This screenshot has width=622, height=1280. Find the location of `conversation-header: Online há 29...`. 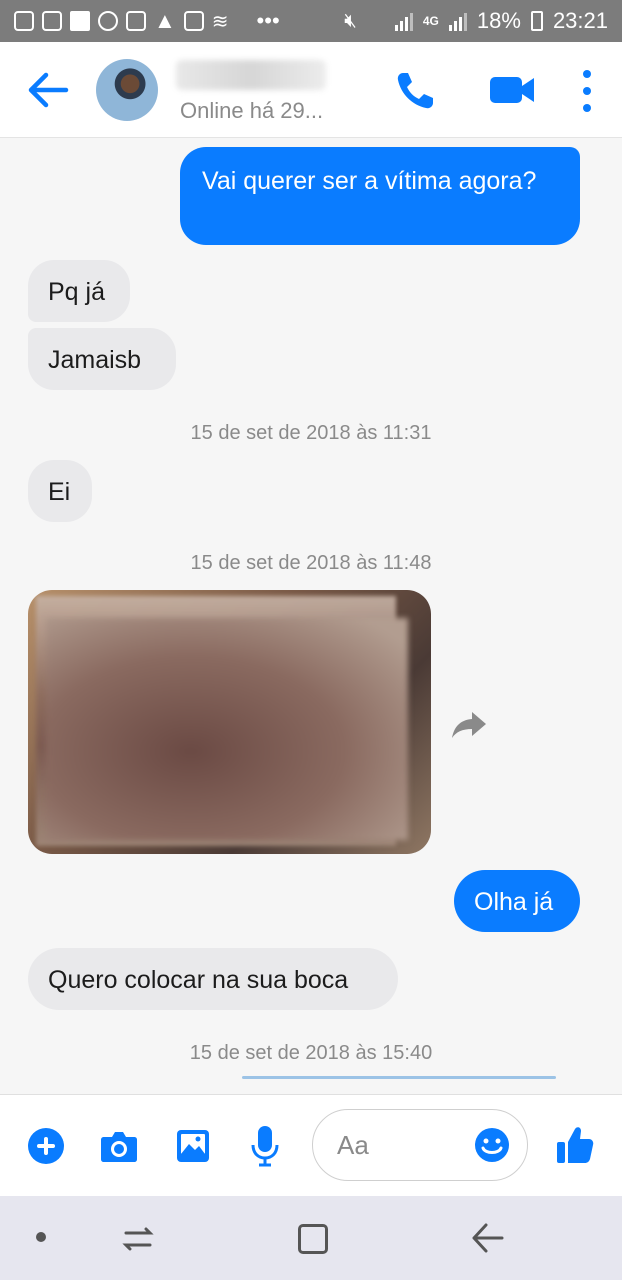

conversation-header: Online há 29... is located at coordinates (311, 90).